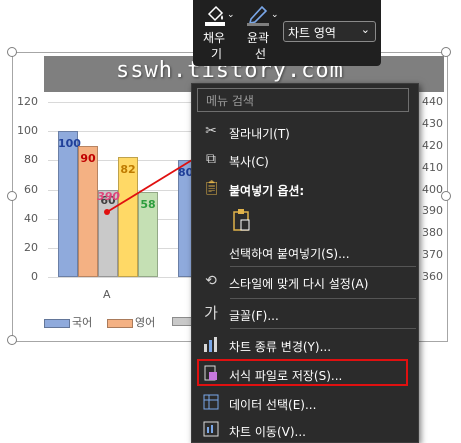 This screenshot has height=443, width=461. I want to click on fill-label-1: 채우, so click(214, 38).